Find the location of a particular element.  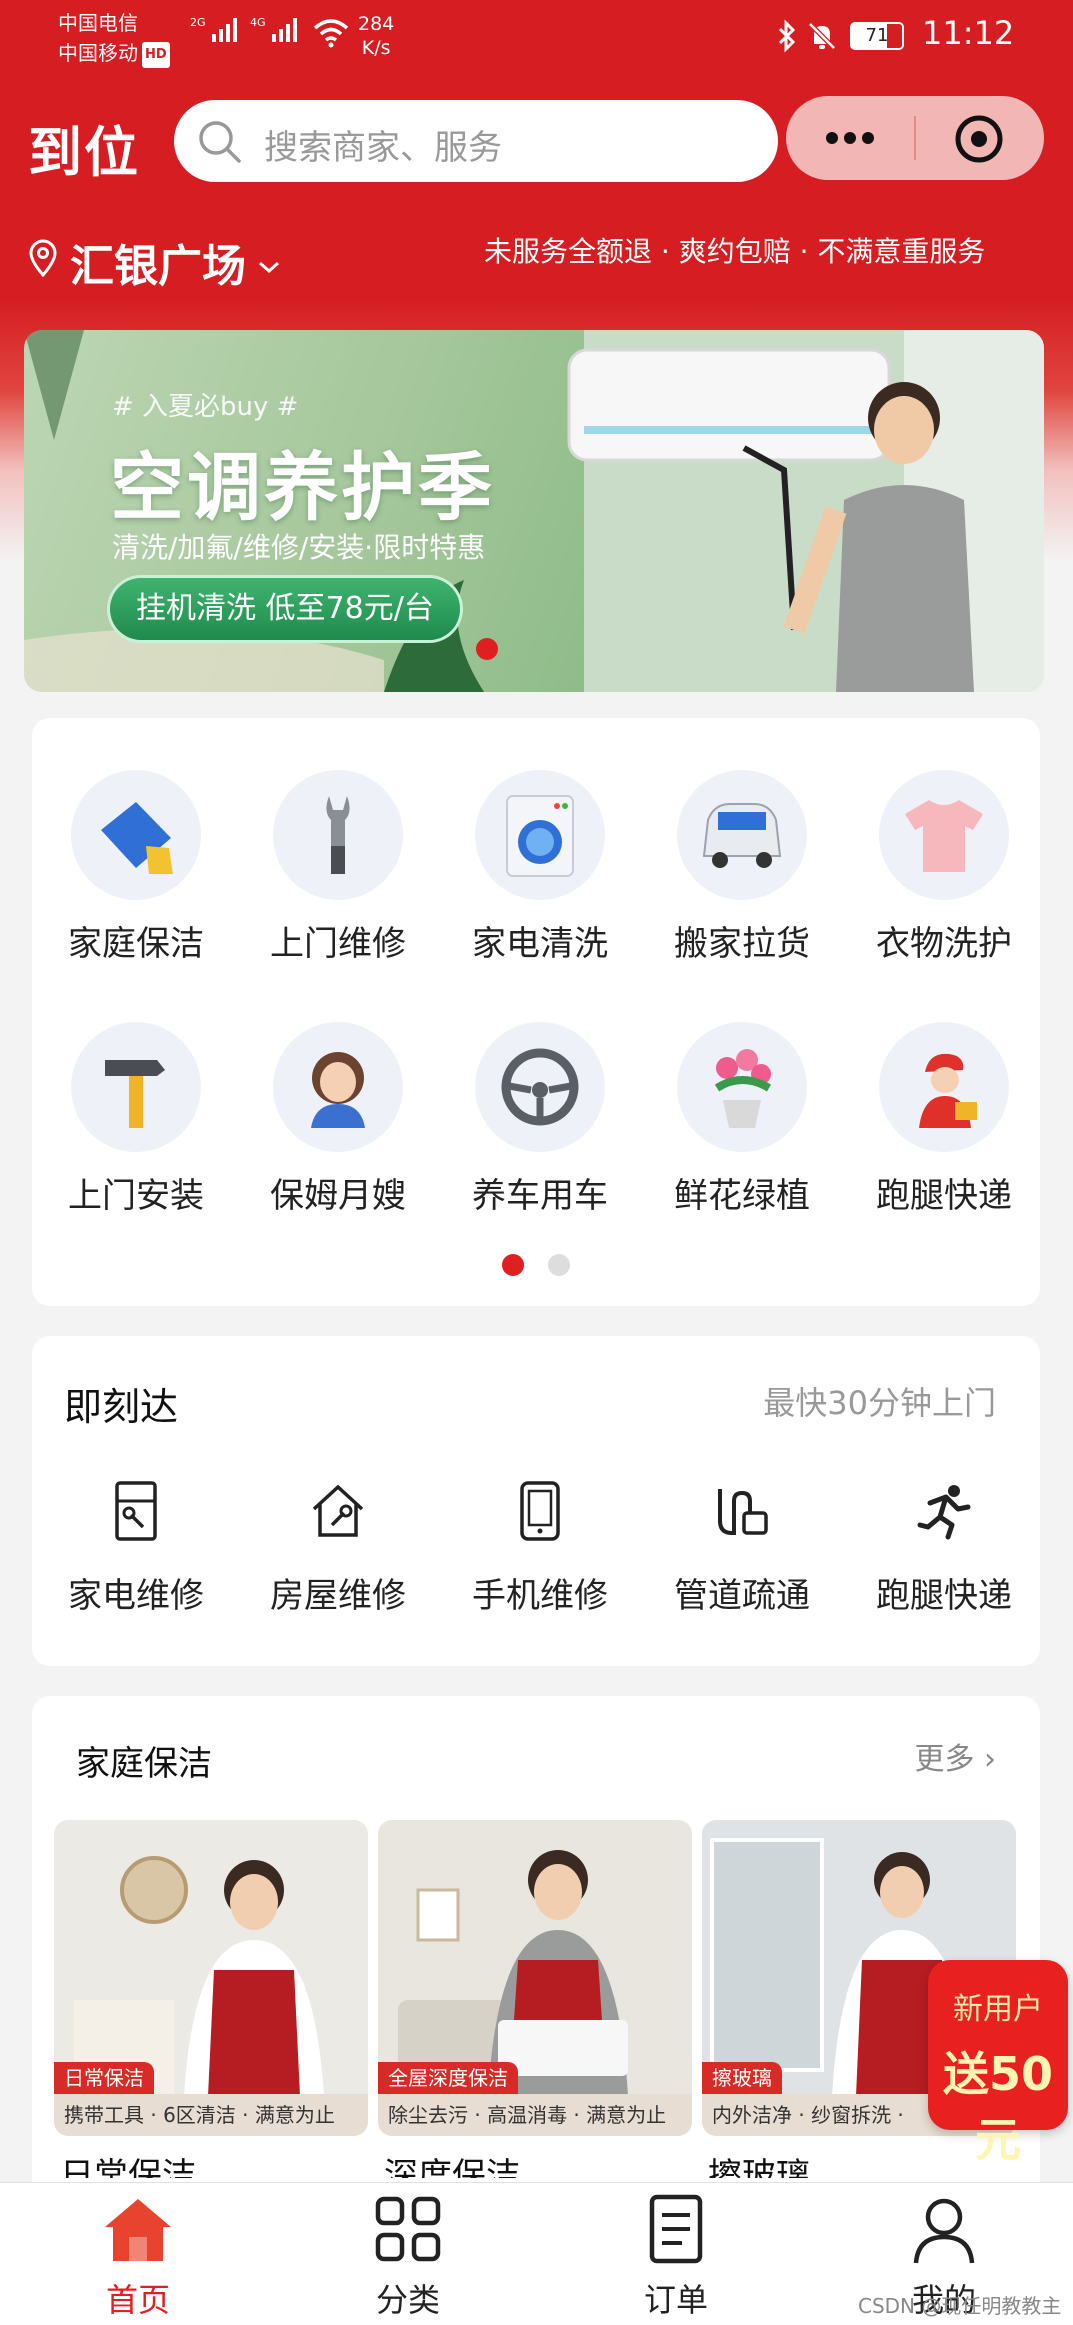

banner-cta-button: 挂机清洗 低至78元/台 is located at coordinates (285, 609).